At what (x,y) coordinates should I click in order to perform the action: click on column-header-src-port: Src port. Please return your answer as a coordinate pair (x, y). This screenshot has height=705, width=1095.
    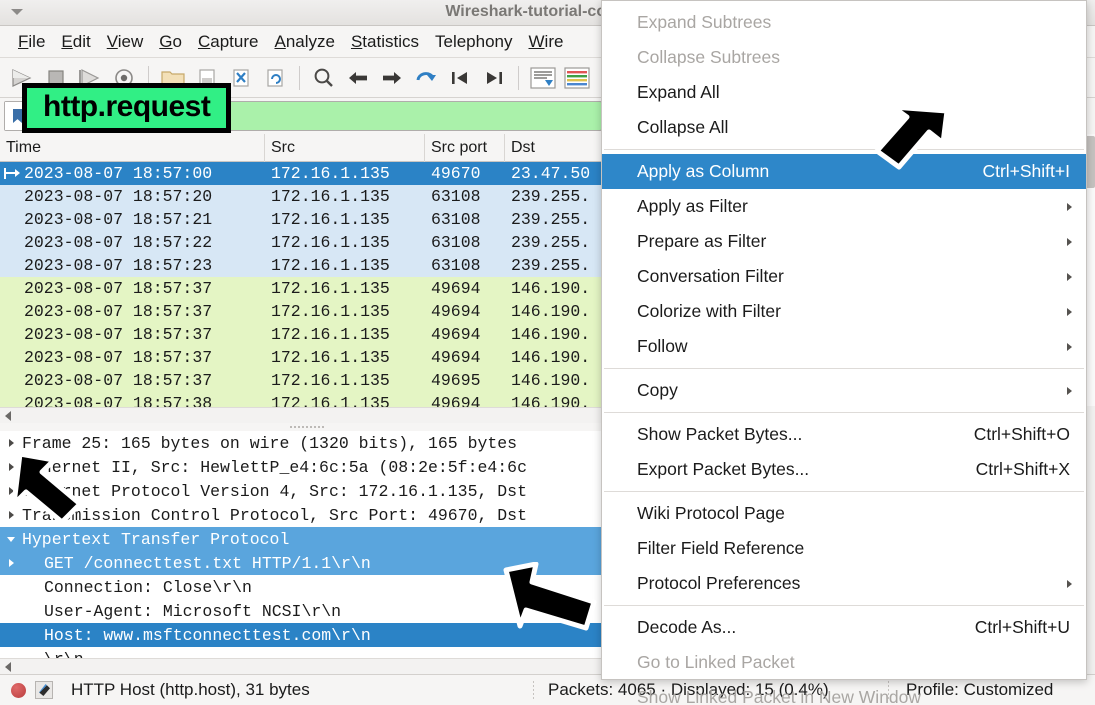
    Looking at the image, I should click on (465, 148).